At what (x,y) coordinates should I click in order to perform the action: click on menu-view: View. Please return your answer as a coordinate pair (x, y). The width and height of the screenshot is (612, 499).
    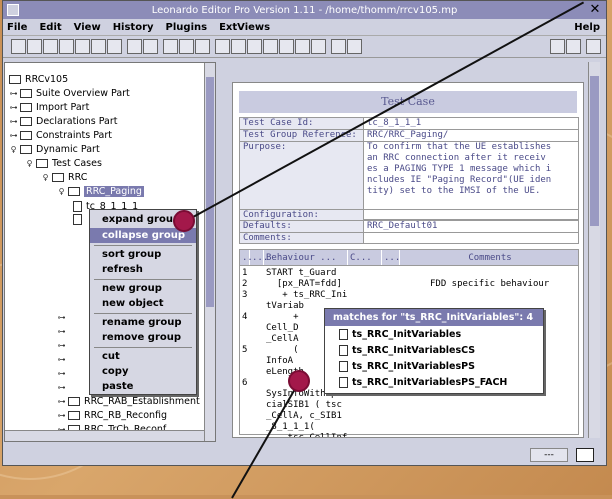
    Looking at the image, I should click on (87, 27).